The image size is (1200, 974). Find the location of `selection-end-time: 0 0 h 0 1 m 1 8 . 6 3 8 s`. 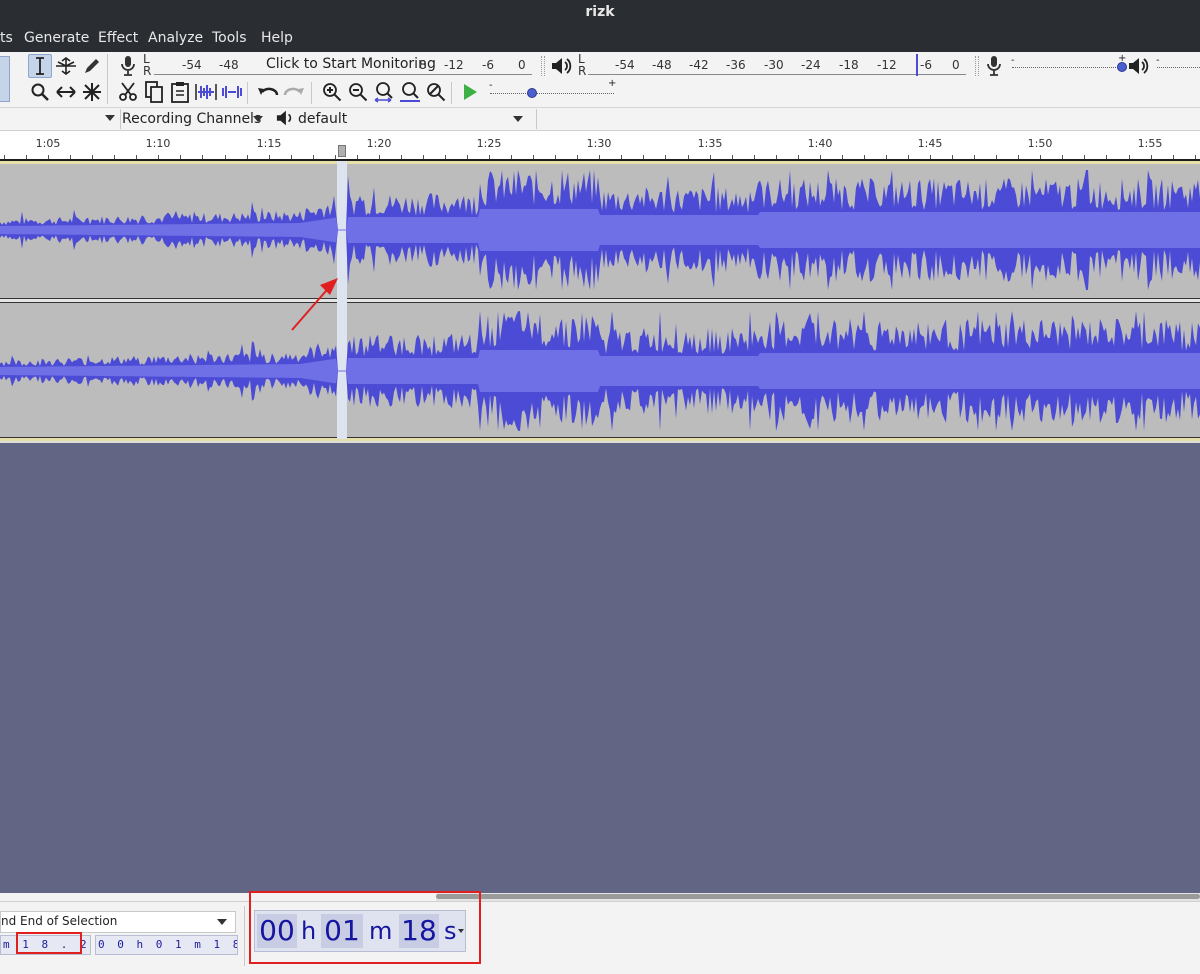

selection-end-time: 0 0 h 0 1 m 1 8 . 6 3 8 s is located at coordinates (166, 945).